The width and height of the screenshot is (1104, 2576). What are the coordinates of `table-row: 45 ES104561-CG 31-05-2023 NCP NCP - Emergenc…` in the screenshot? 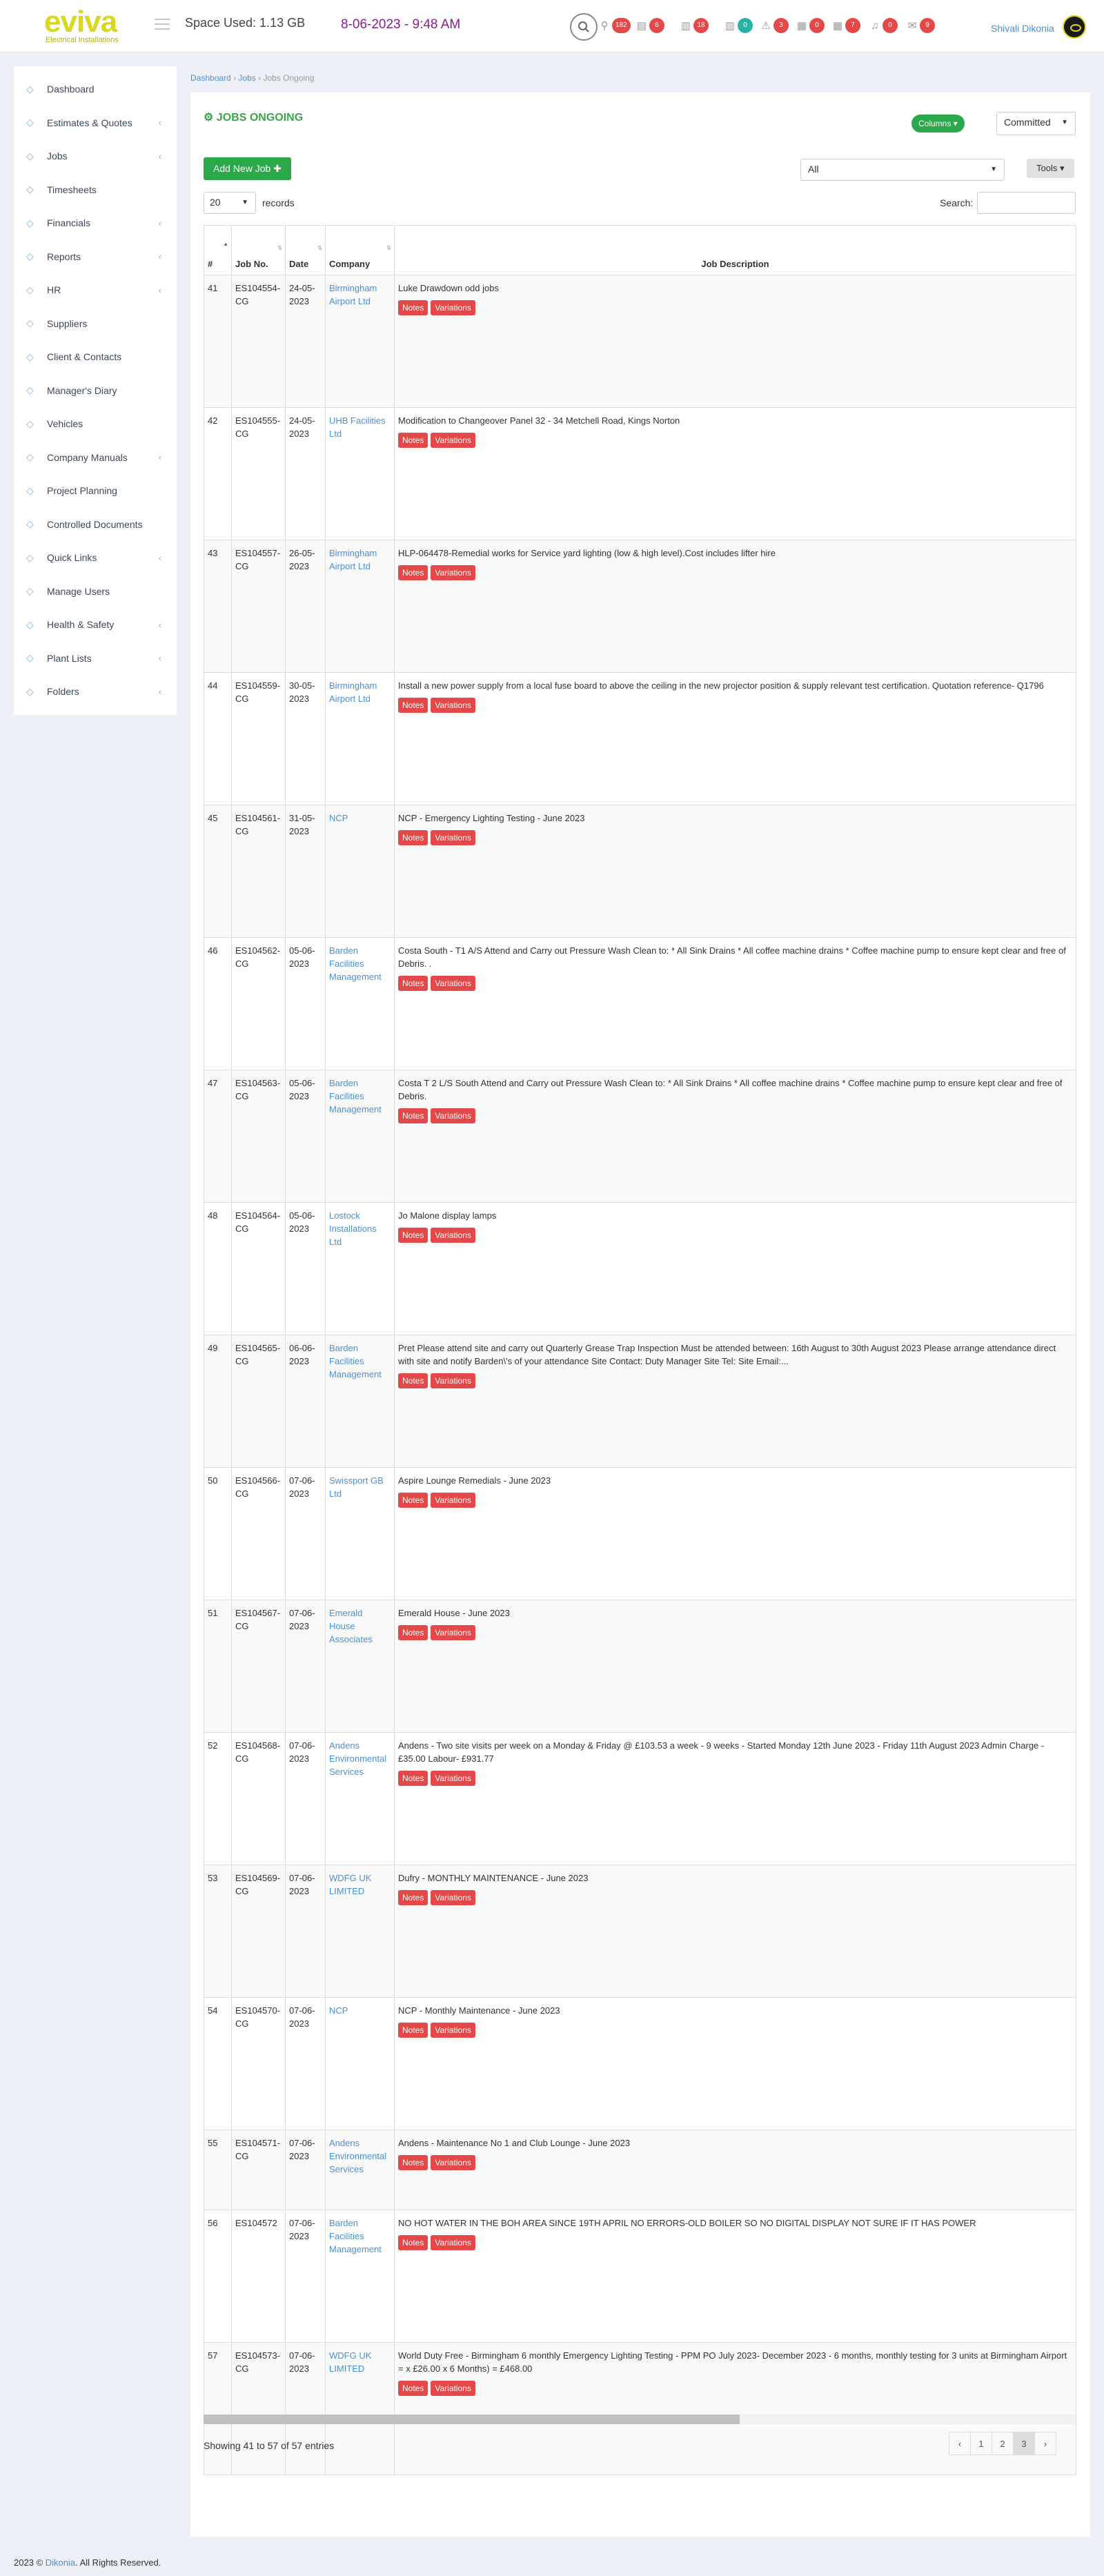 It's located at (640, 871).